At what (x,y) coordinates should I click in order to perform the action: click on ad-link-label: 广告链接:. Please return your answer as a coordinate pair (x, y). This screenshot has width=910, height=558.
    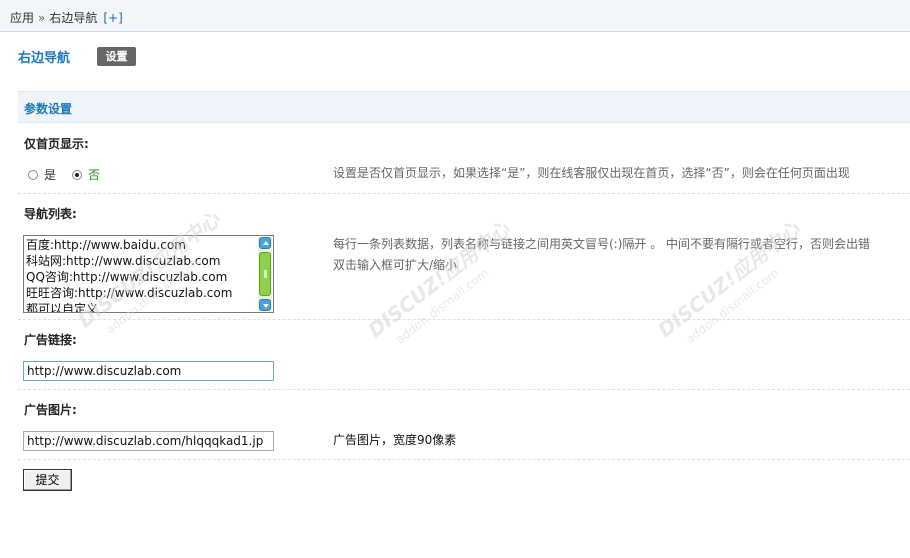
    Looking at the image, I should click on (50, 340).